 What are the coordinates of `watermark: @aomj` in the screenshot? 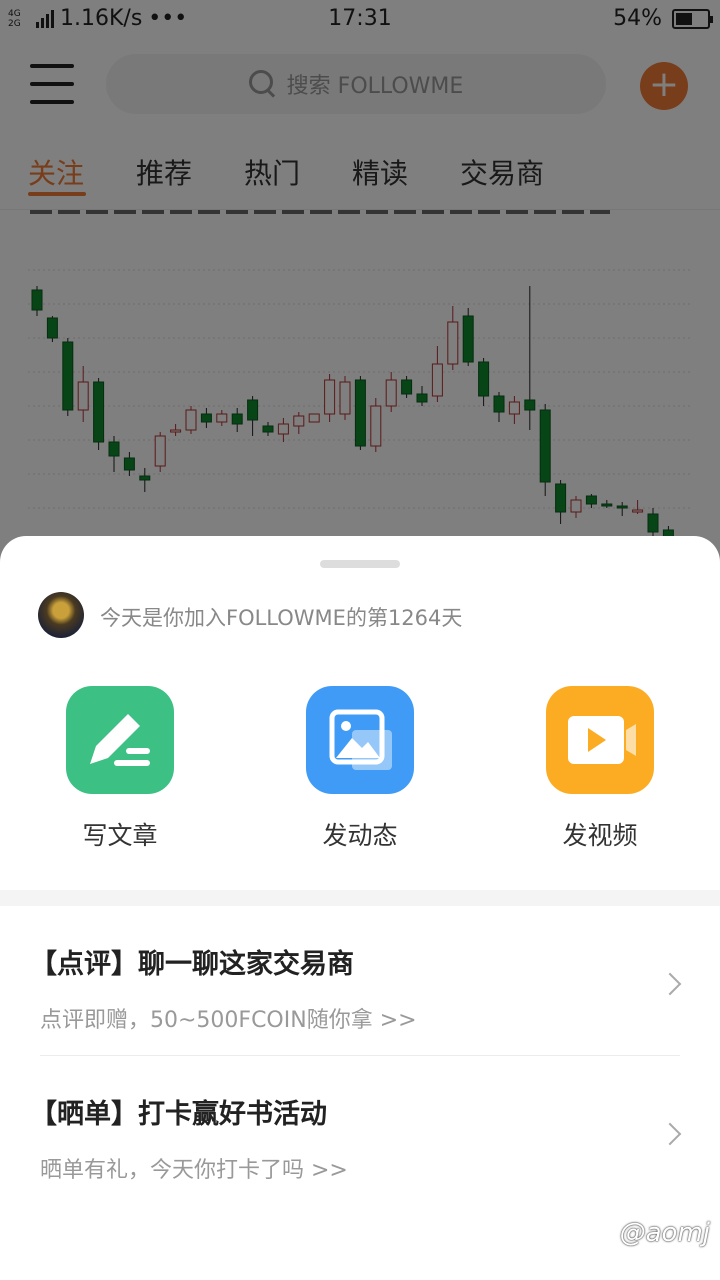 It's located at (664, 1233).